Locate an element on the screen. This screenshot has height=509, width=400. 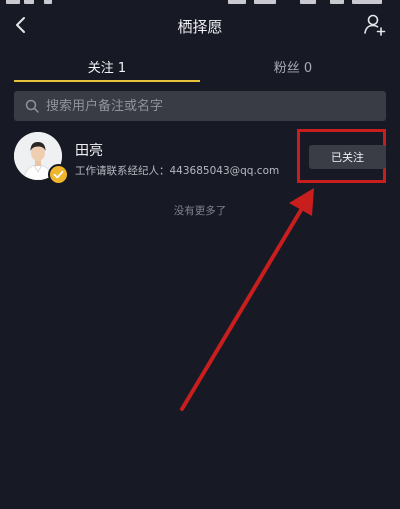
search-input is located at coordinates (216, 106).